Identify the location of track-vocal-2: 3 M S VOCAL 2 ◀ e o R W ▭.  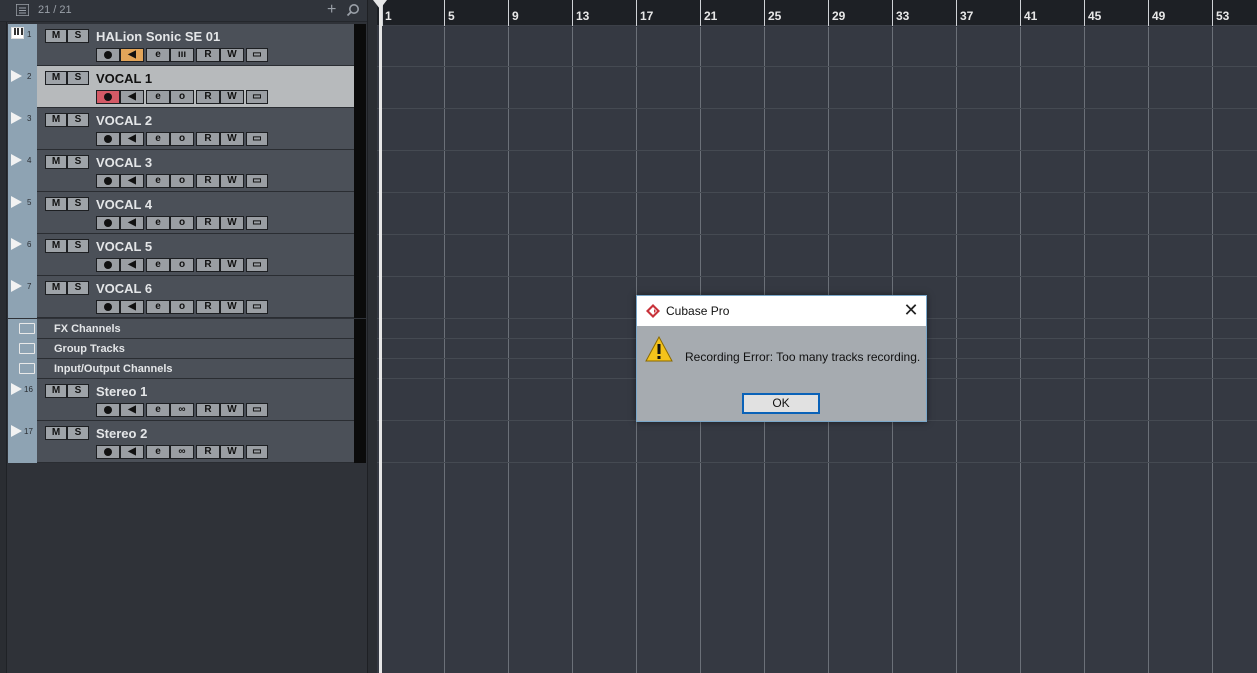
(187, 129).